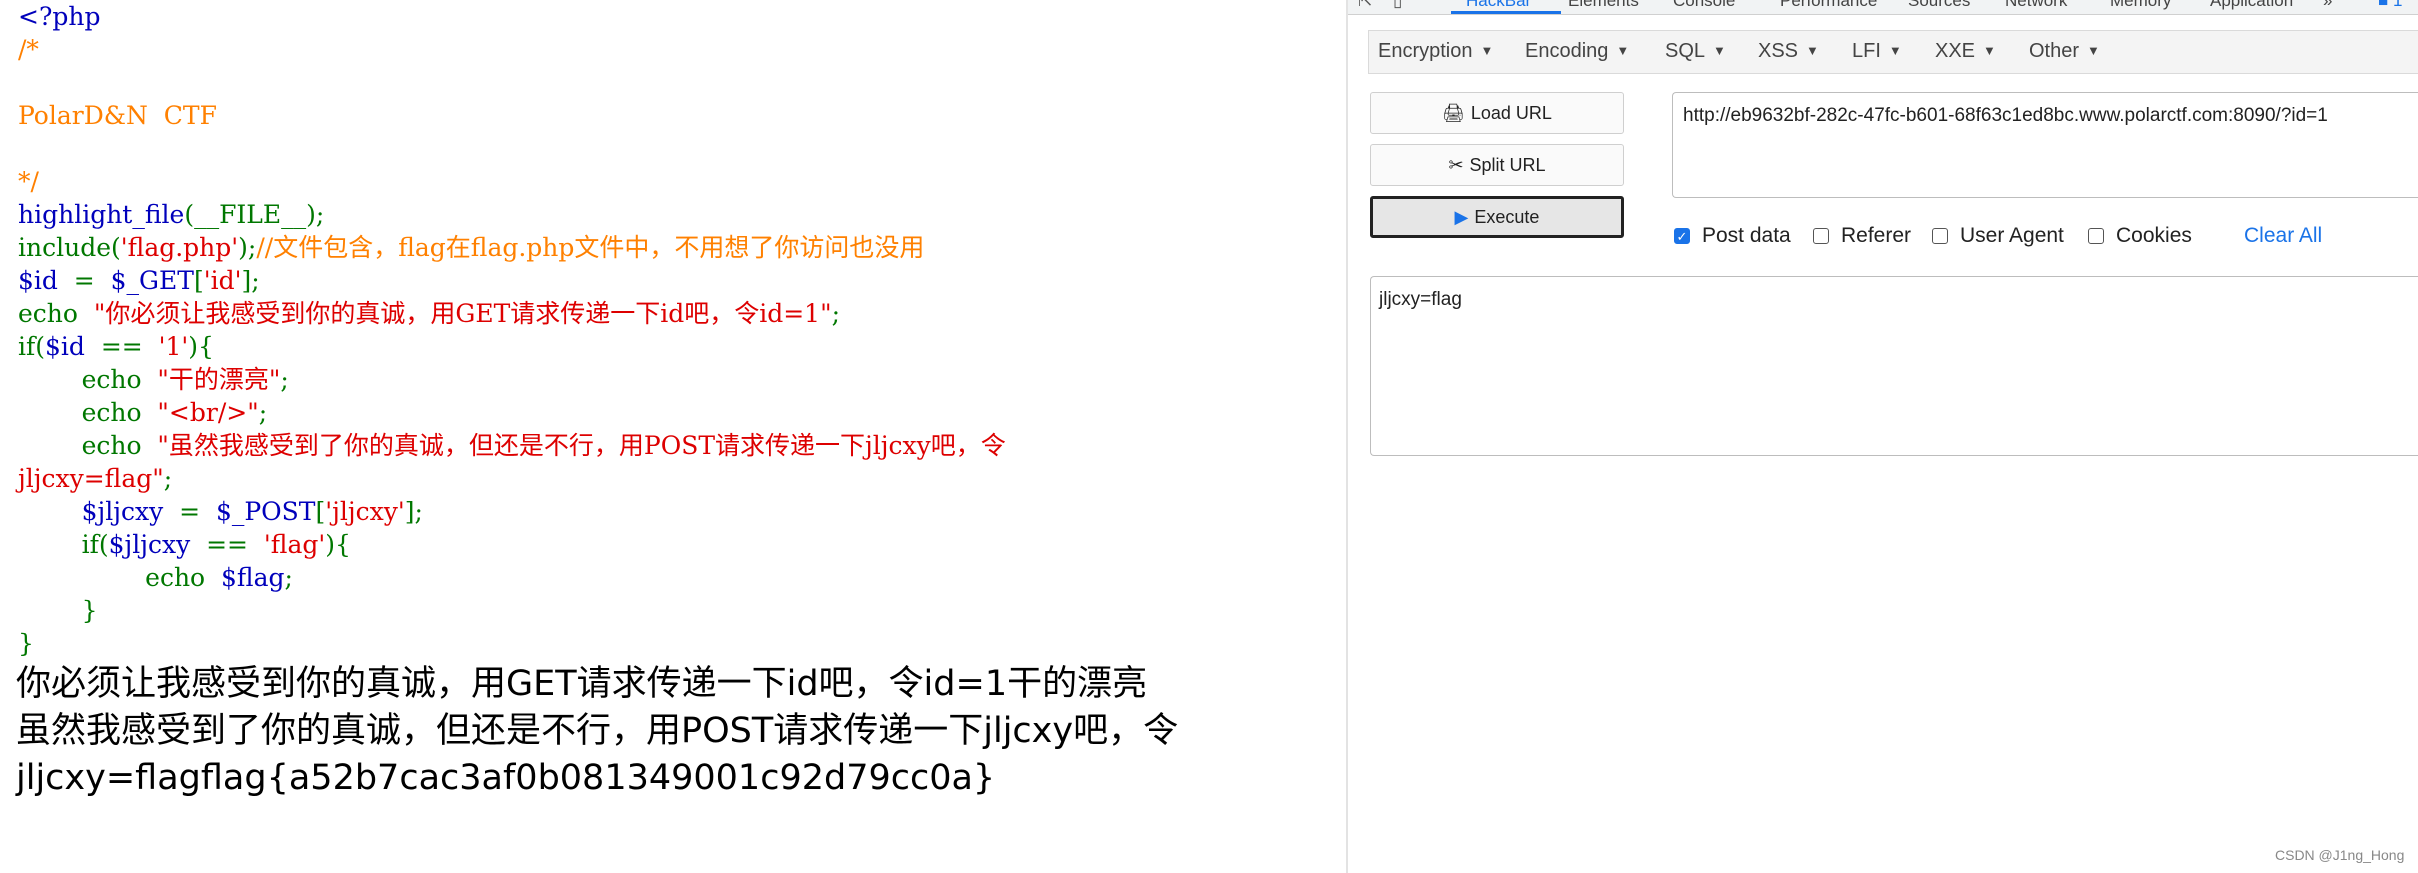 This screenshot has height=873, width=2418. What do you see at coordinates (2036, 5) in the screenshot?
I see `tab-network: Network` at bounding box center [2036, 5].